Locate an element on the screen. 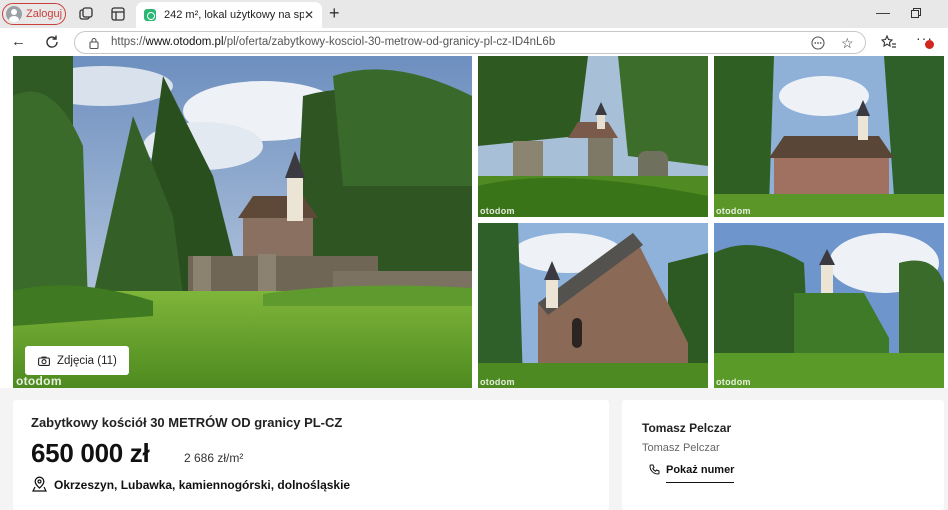 The image size is (948, 510). favorites-list-icon is located at coordinates (889, 42).